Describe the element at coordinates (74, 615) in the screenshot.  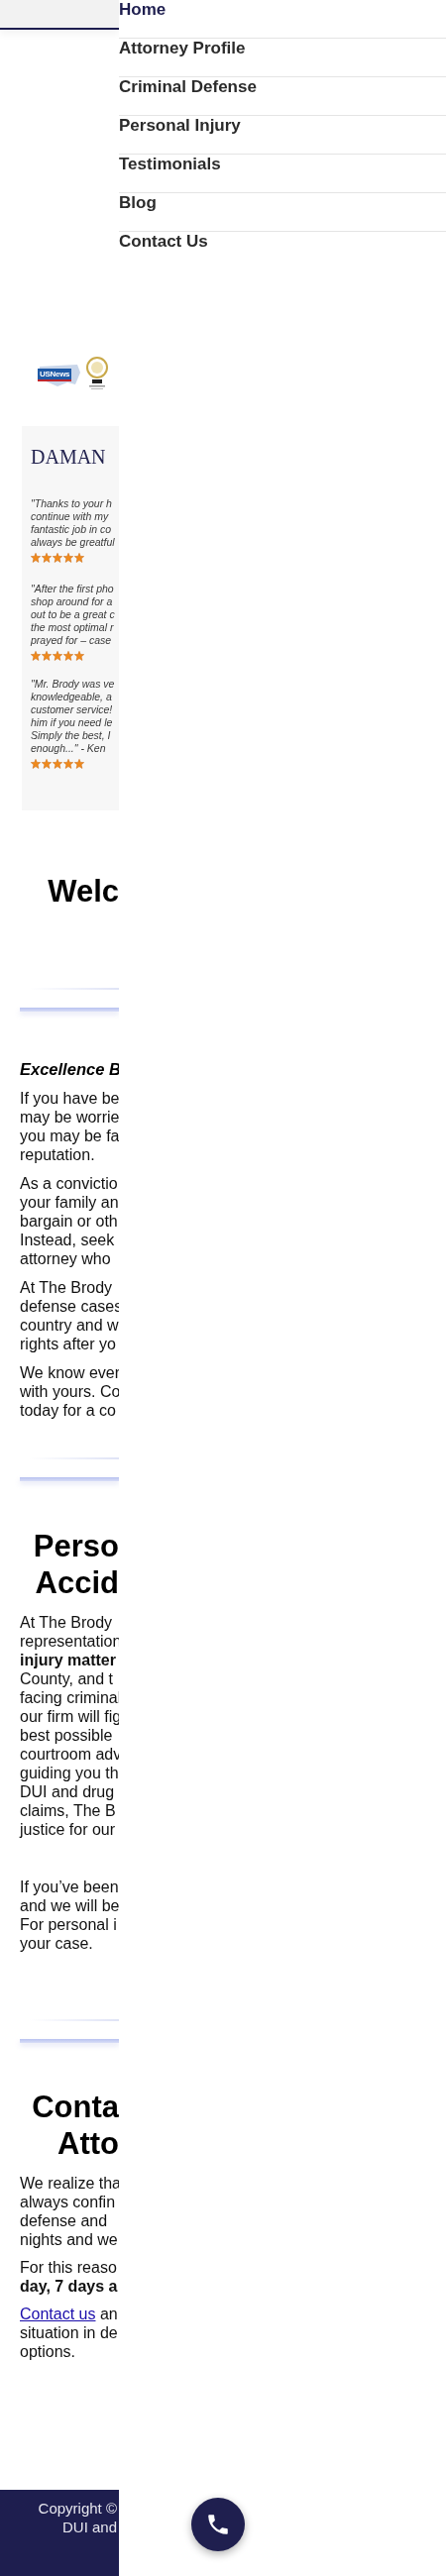
I see `testimonial-quote: "After the first pho shop around for a out to be a great c the most optimal r prayed for – case` at that location.